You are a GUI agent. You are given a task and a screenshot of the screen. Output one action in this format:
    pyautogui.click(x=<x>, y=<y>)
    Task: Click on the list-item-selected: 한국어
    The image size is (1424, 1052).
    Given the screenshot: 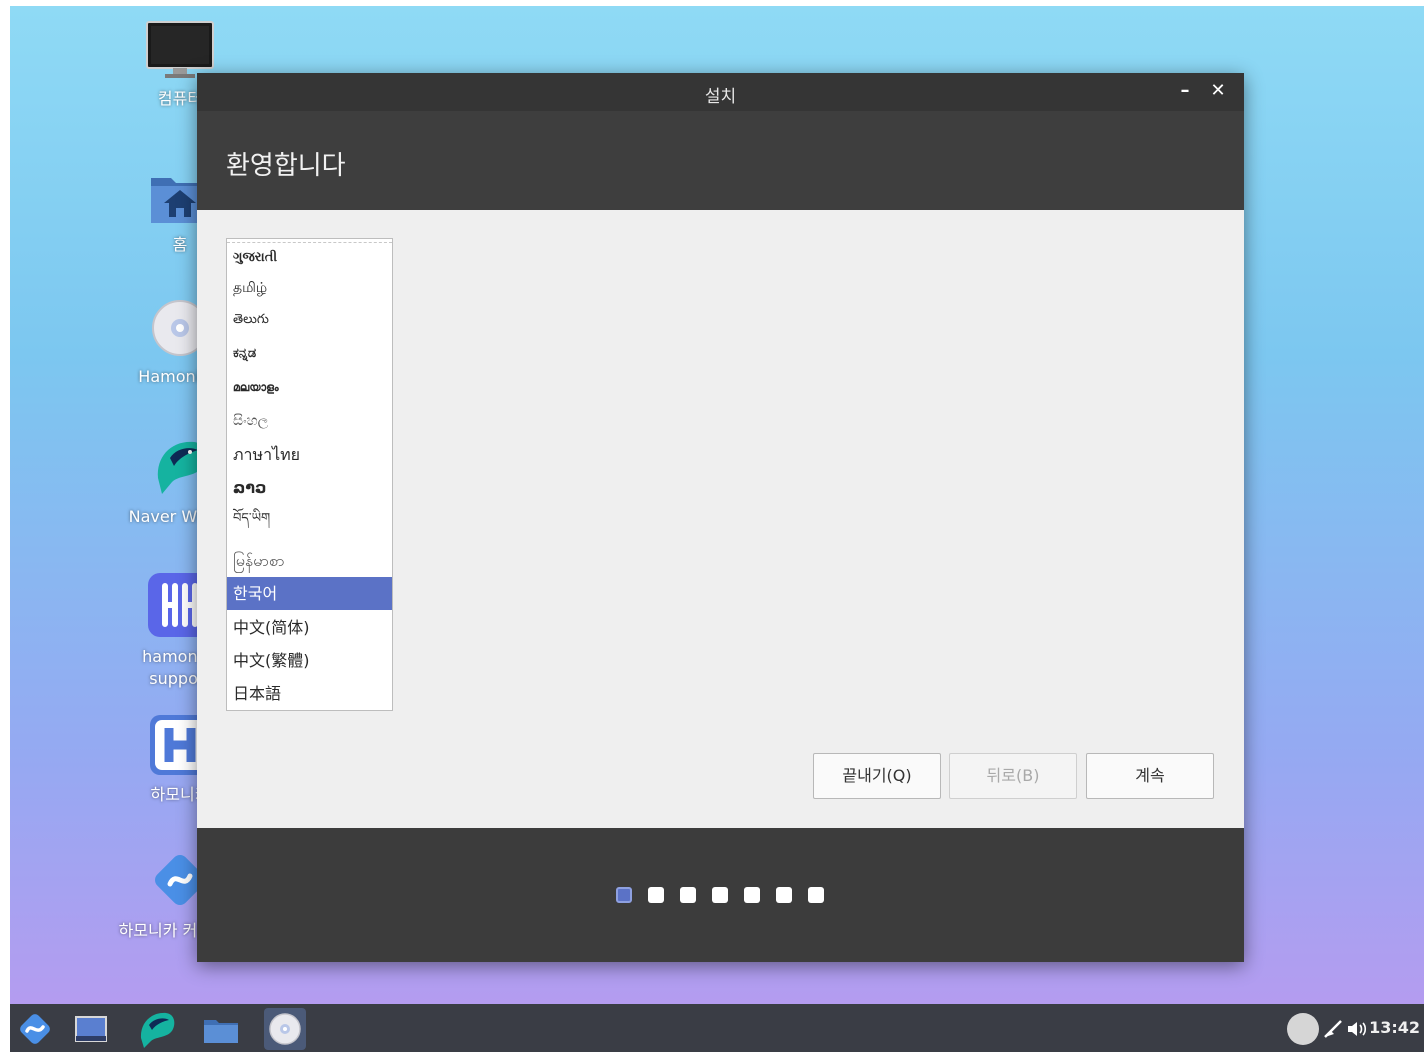 What is the action you would take?
    pyautogui.click(x=309, y=593)
    